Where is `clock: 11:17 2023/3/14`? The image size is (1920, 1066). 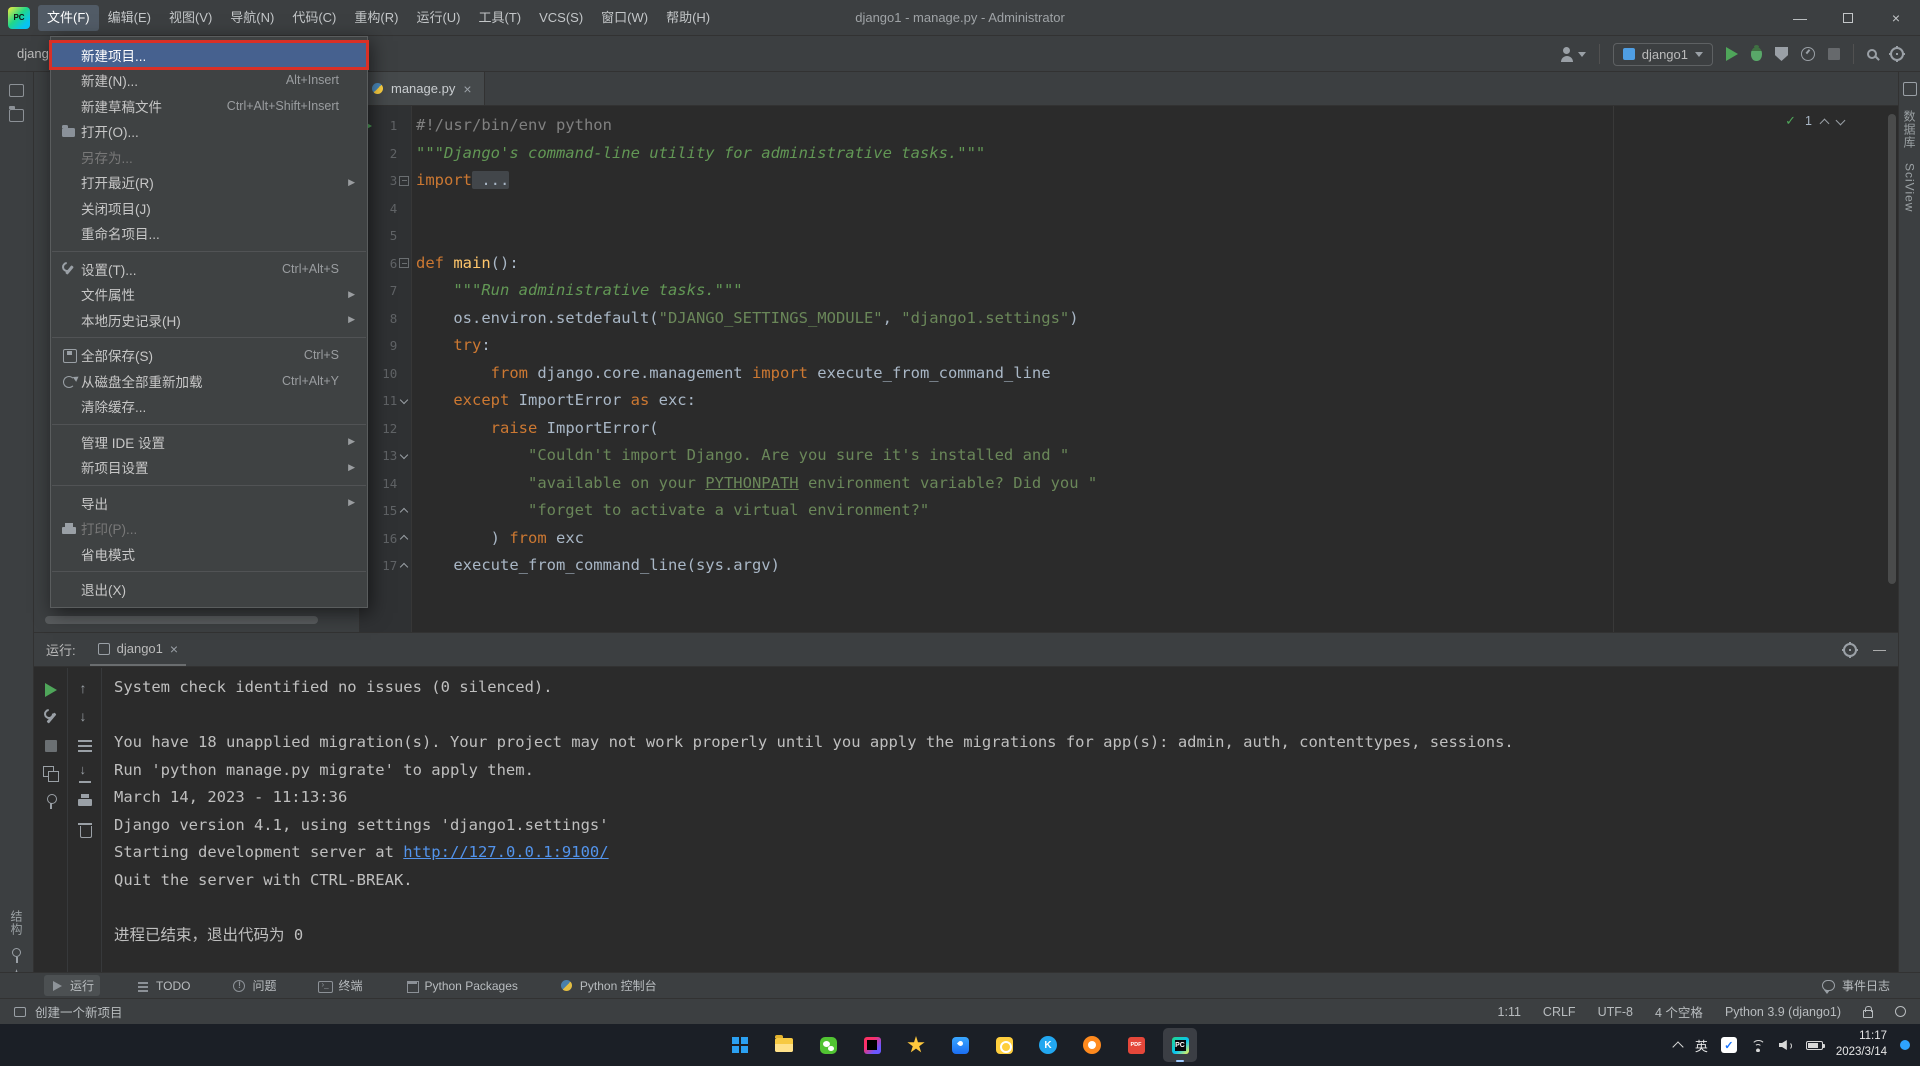
clock: 11:17 2023/3/14 is located at coordinates (1861, 1044).